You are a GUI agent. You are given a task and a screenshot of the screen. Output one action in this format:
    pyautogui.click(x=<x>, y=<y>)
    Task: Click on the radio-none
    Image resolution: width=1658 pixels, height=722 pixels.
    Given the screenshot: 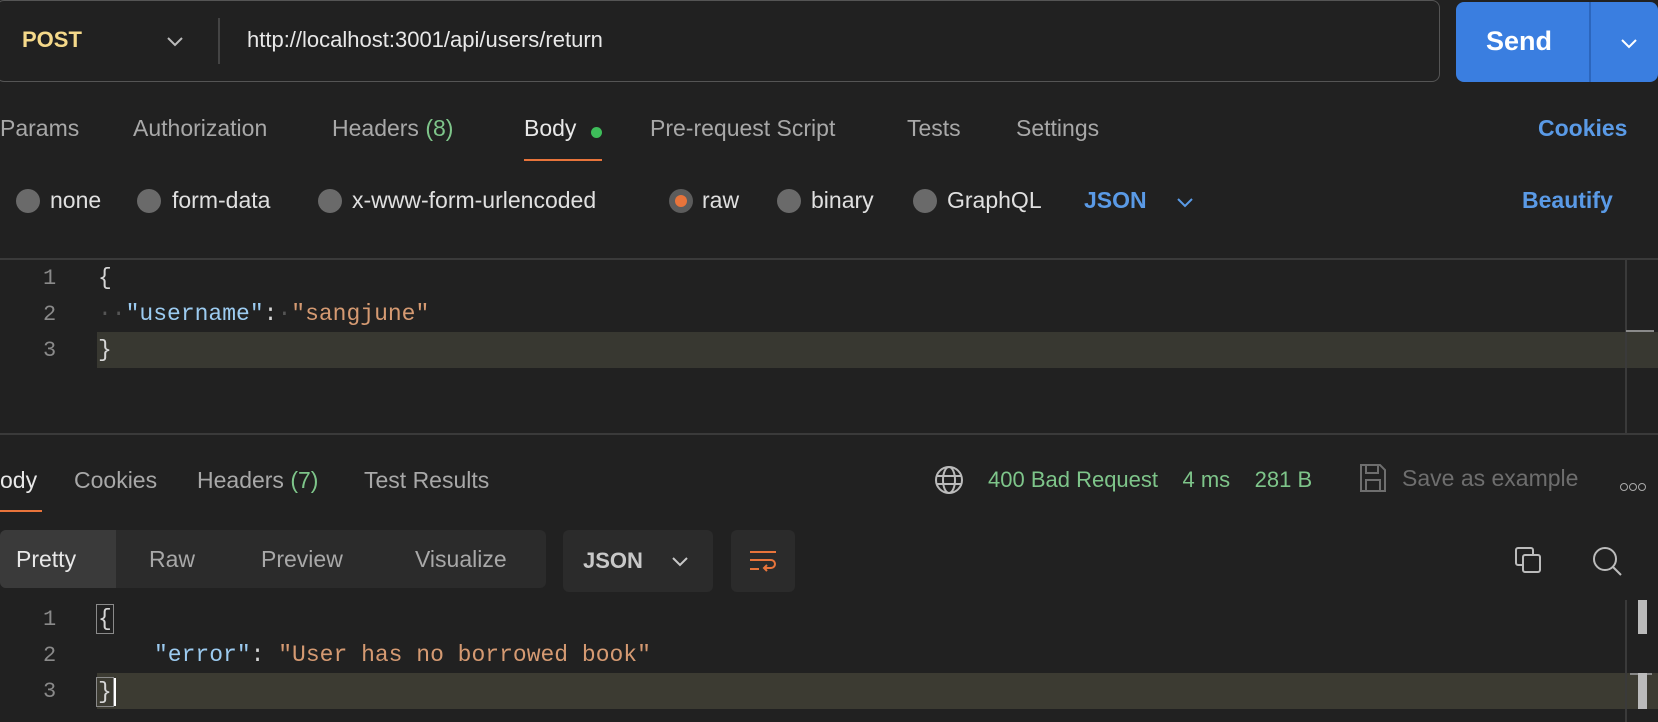 What is the action you would take?
    pyautogui.click(x=28, y=201)
    